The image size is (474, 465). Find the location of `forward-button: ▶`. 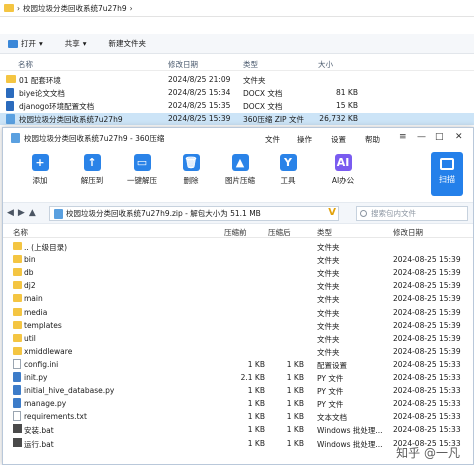

forward-button: ▶ is located at coordinates (21, 213).